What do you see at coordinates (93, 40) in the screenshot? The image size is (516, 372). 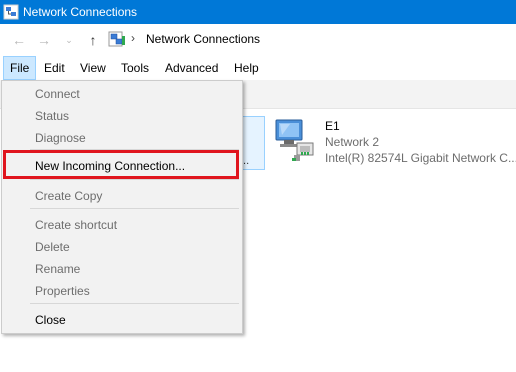 I see `up-arrow-icon: ↑` at bounding box center [93, 40].